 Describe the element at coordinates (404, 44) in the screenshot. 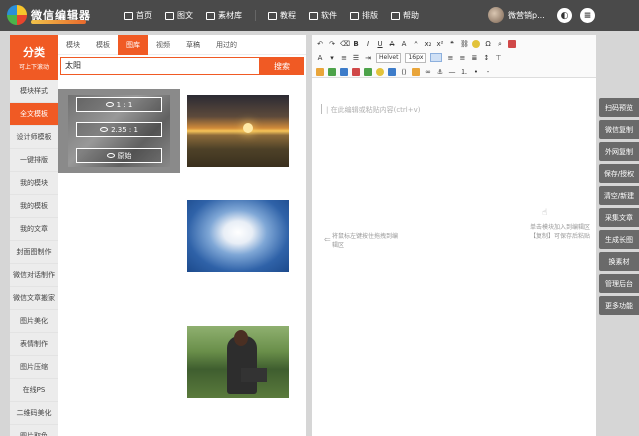

I see `format-icon: A` at that location.